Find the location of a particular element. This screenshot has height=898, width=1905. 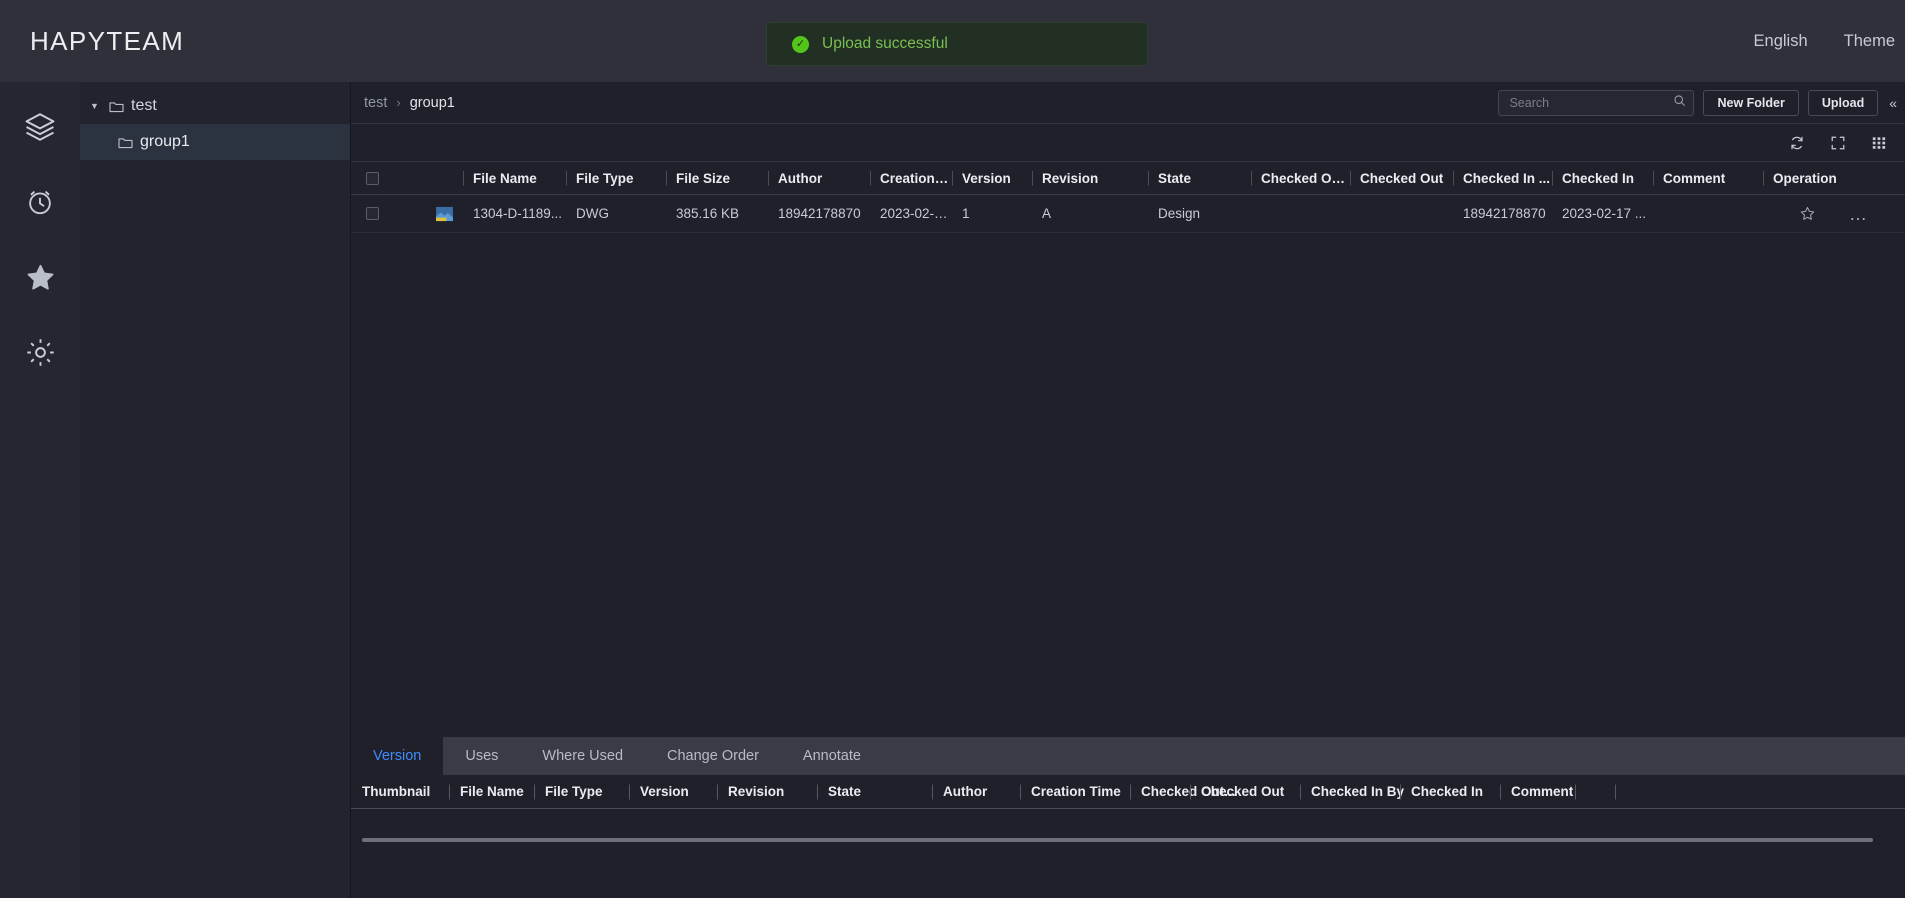

collapse-panel-icon: « is located at coordinates (1893, 103).